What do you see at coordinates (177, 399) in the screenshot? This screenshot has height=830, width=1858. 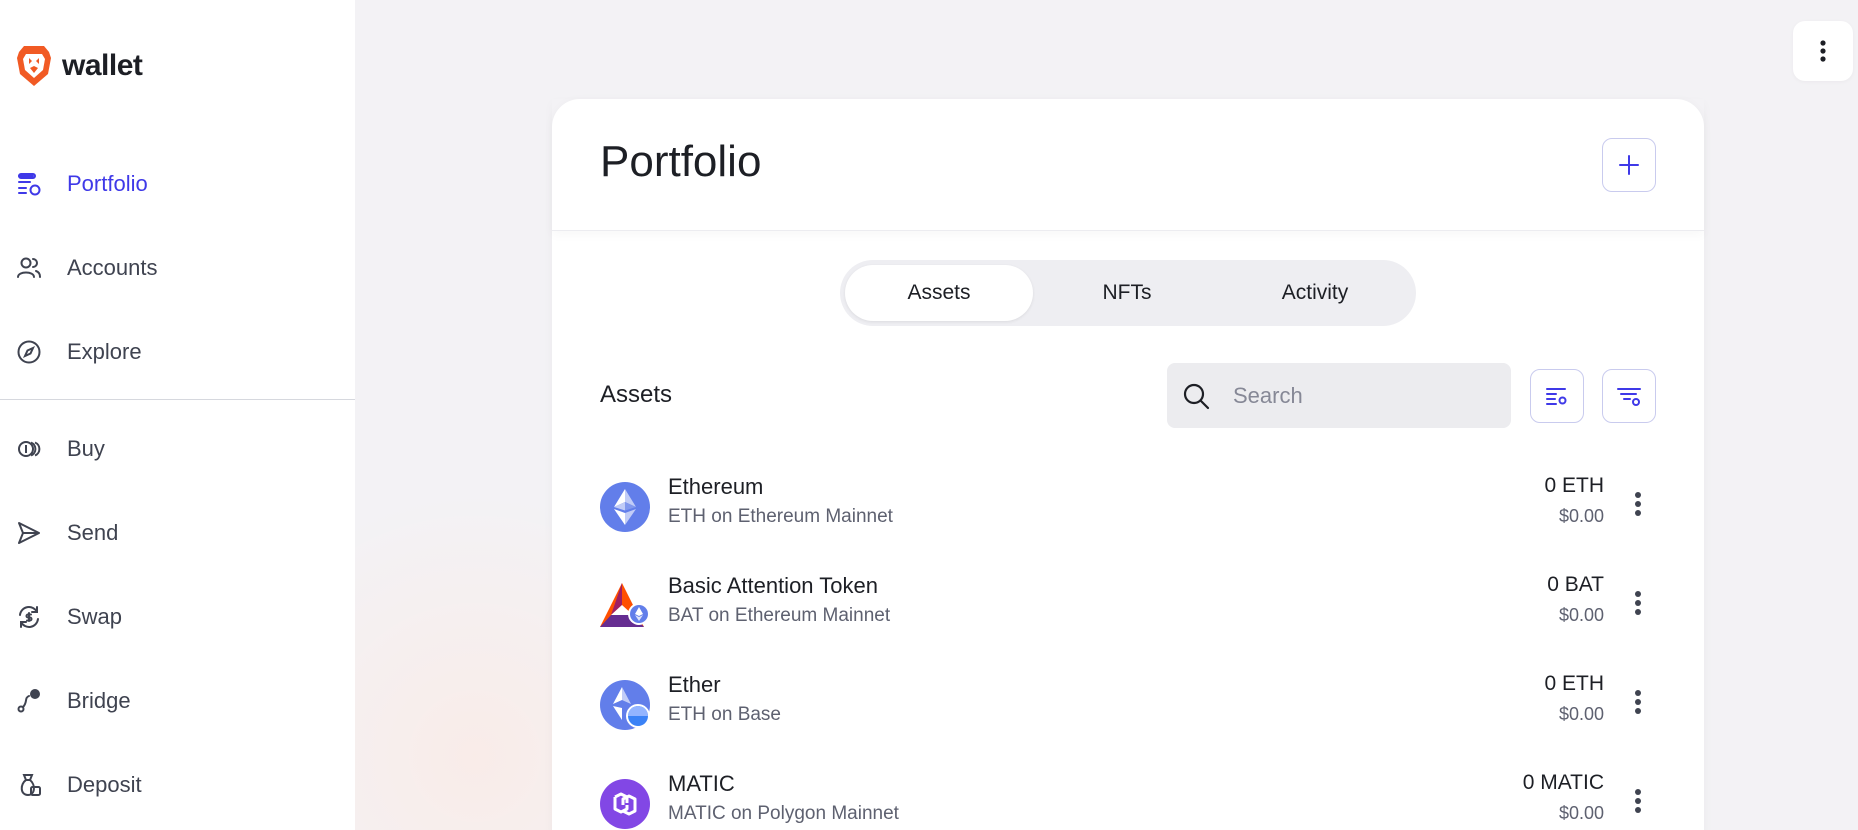 I see `sidebar-divider` at bounding box center [177, 399].